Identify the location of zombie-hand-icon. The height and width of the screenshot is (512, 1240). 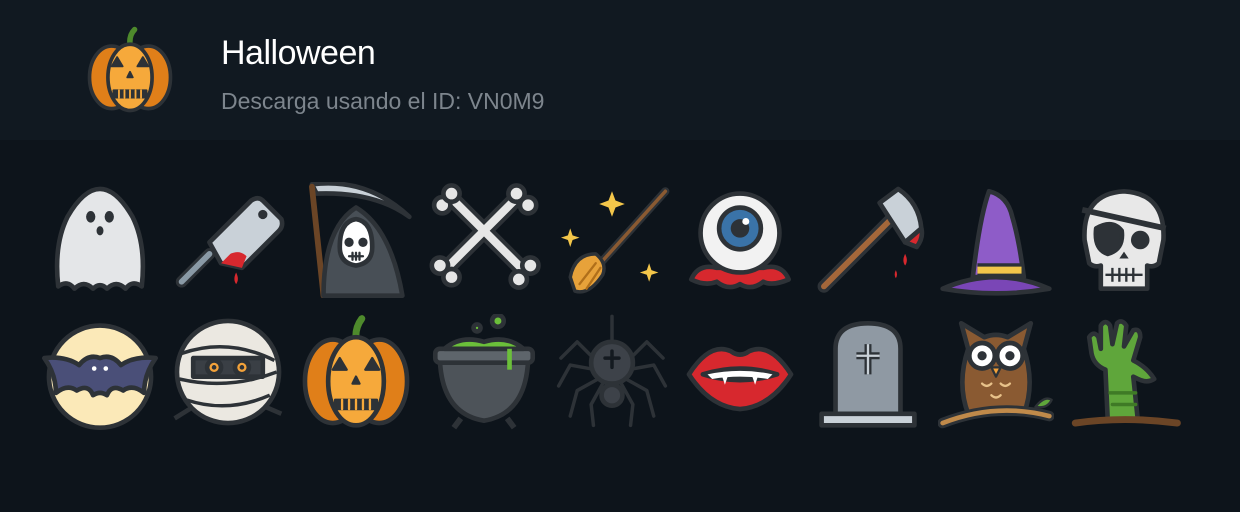
(1124, 372).